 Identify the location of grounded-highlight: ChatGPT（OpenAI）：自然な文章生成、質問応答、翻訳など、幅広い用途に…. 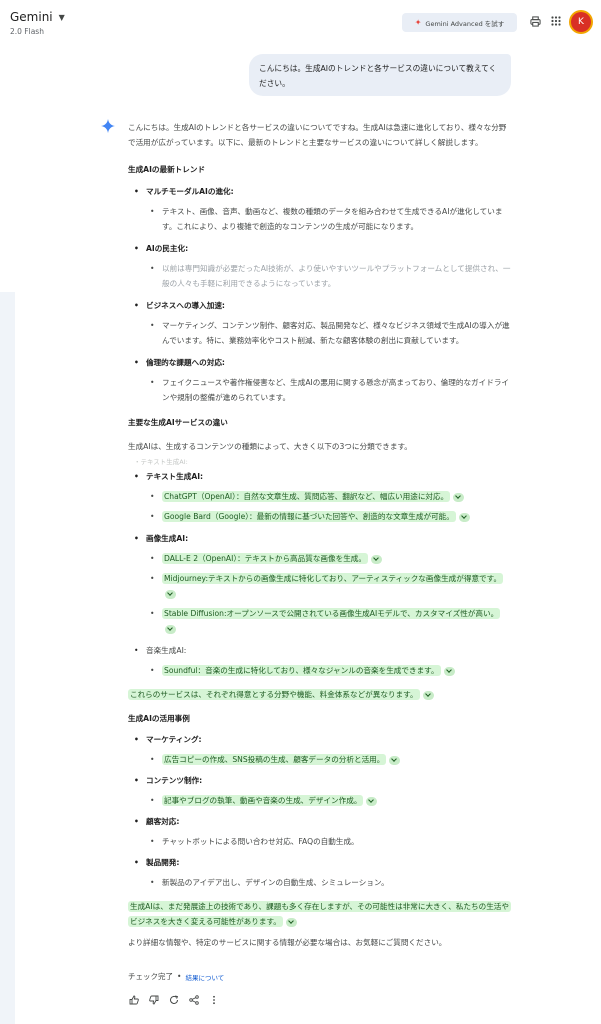
(306, 496).